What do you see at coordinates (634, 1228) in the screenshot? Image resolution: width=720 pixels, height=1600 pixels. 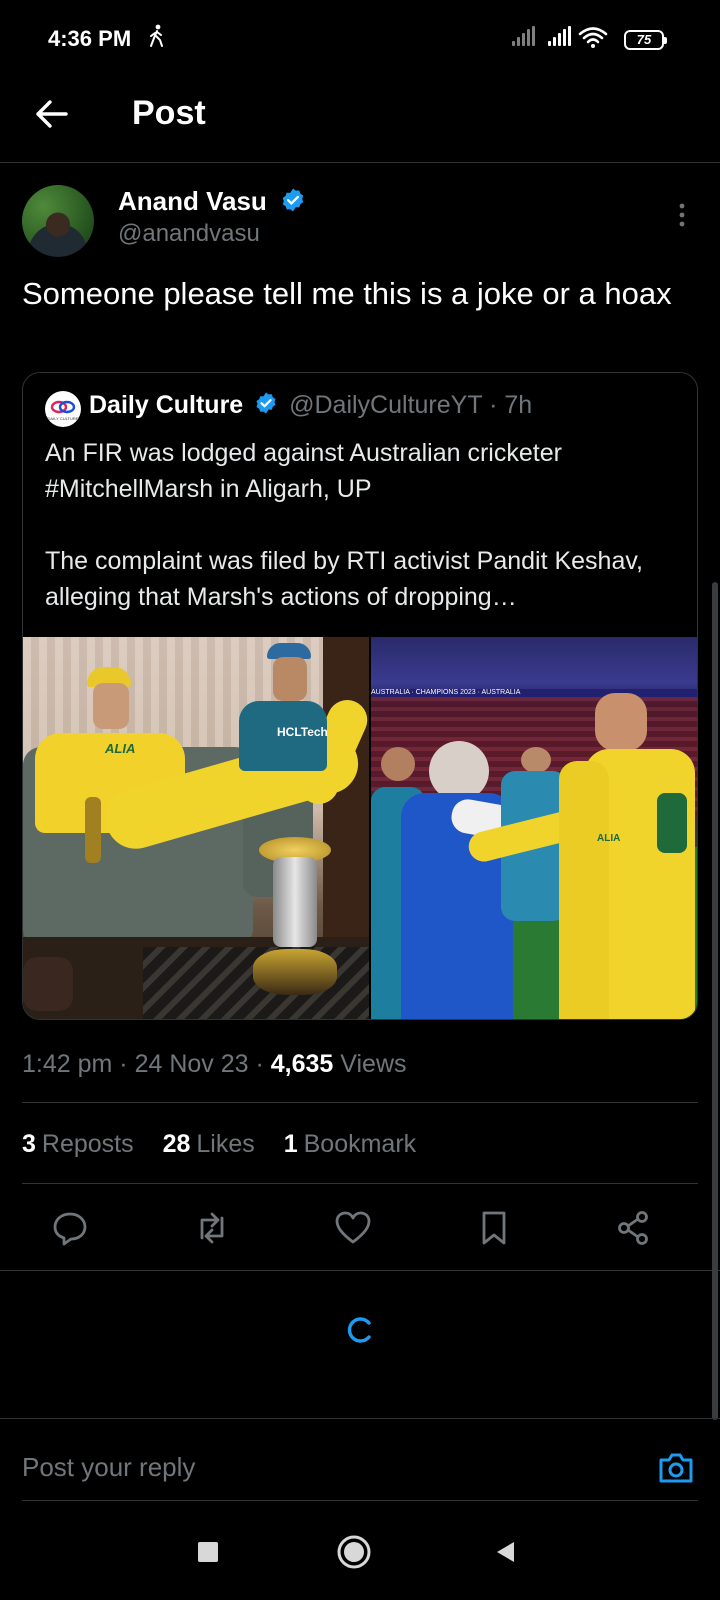 I see `share-icon` at bounding box center [634, 1228].